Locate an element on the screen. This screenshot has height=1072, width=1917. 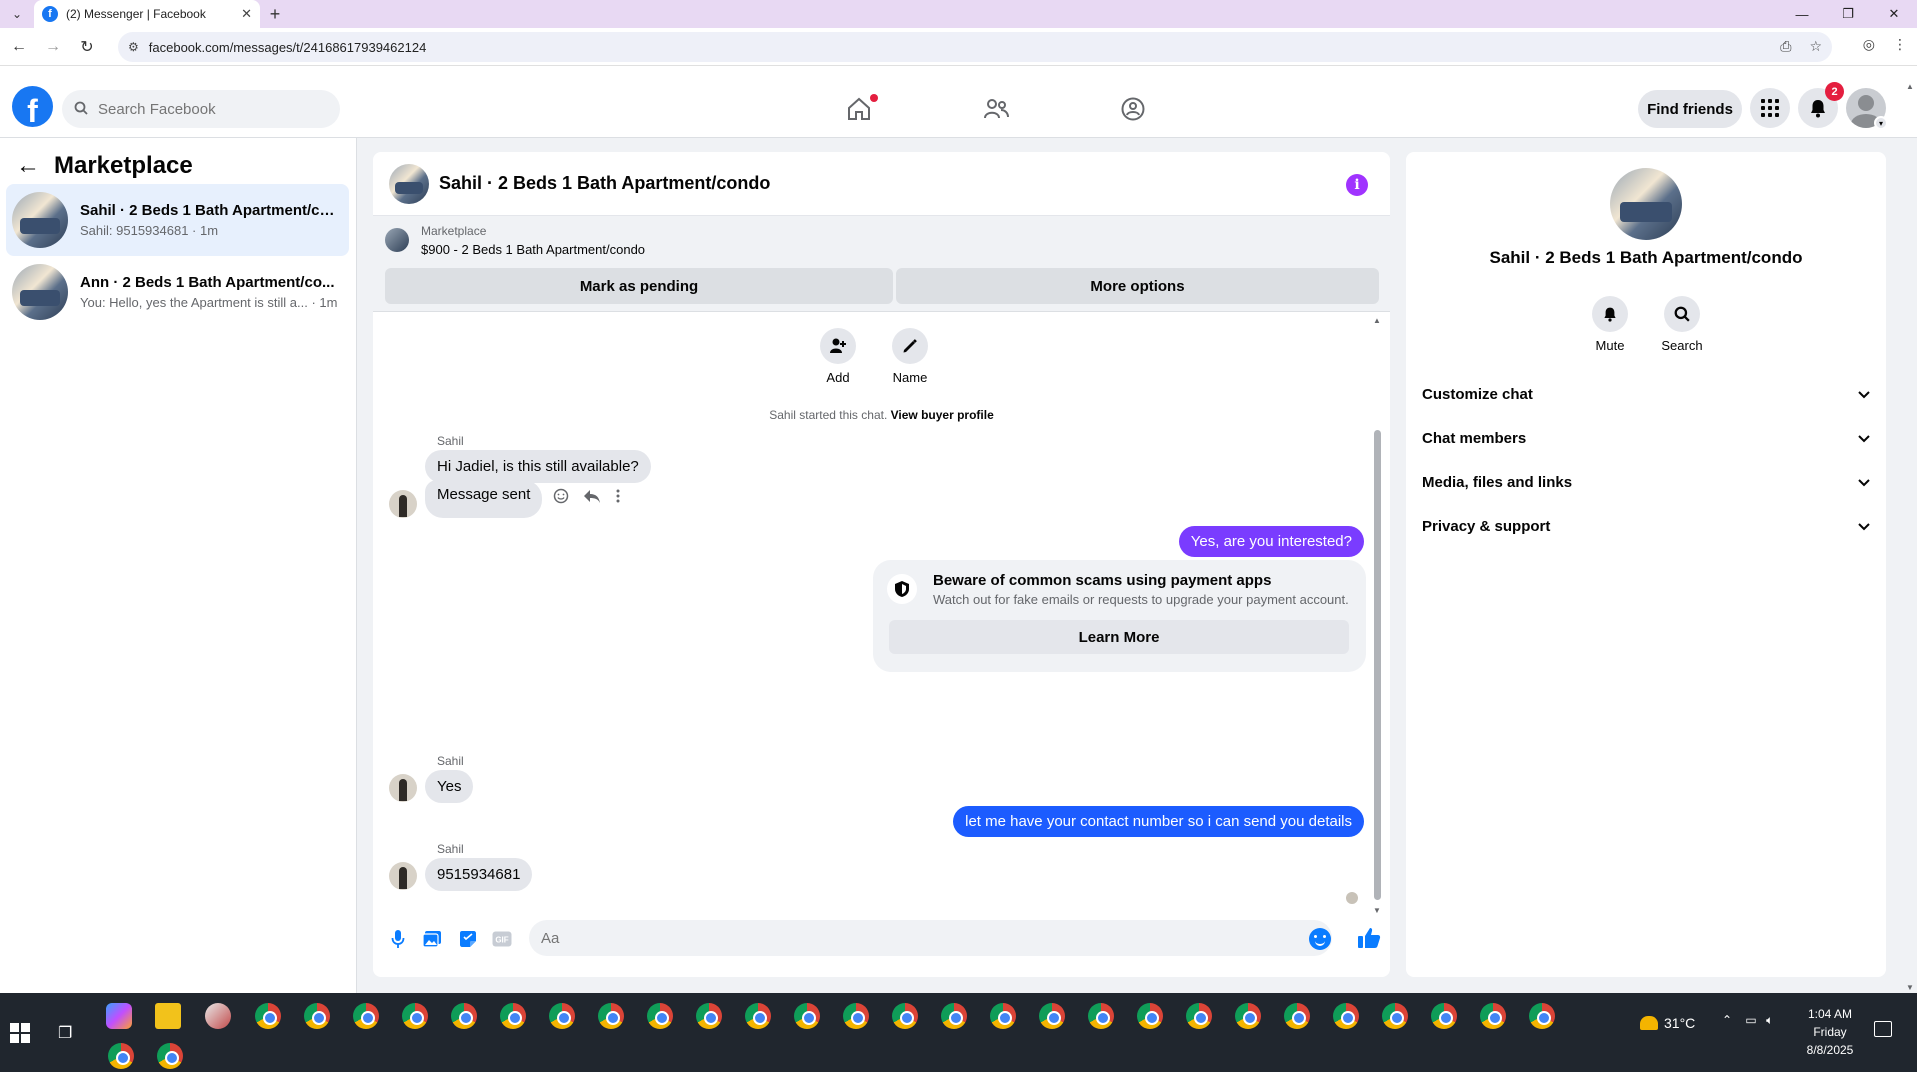
system-tray: ⌃ ▭ 🔈︎ is located at coordinates (1747, 1020).